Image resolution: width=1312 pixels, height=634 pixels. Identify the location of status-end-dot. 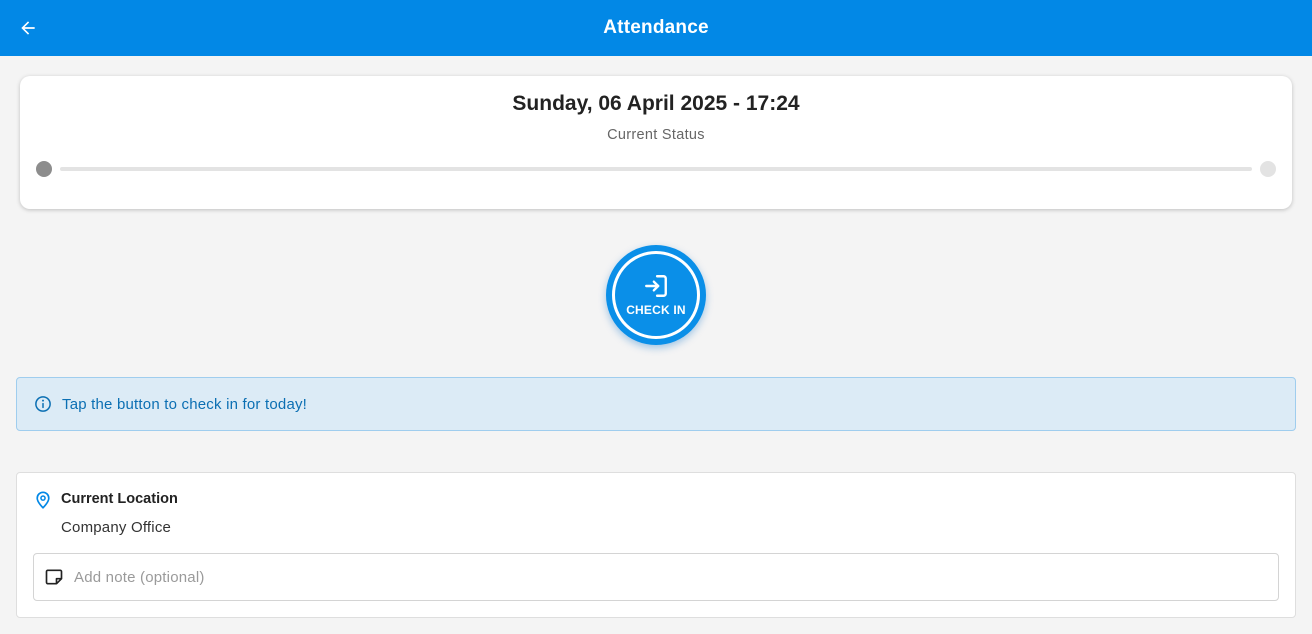
(1268, 169).